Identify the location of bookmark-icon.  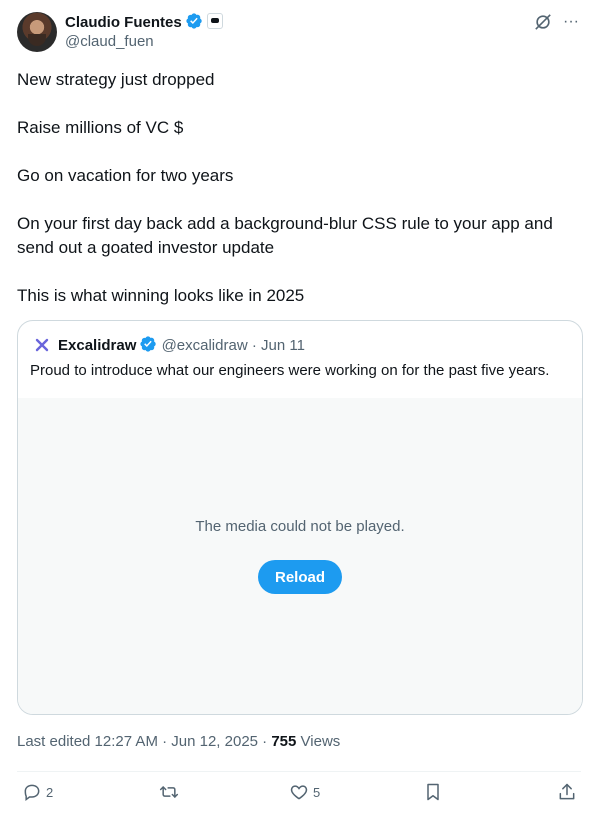
(433, 792).